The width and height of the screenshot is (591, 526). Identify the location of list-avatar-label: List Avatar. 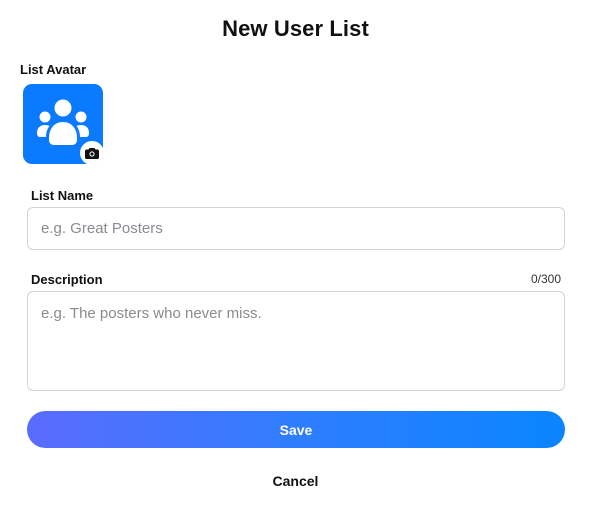
(53, 69).